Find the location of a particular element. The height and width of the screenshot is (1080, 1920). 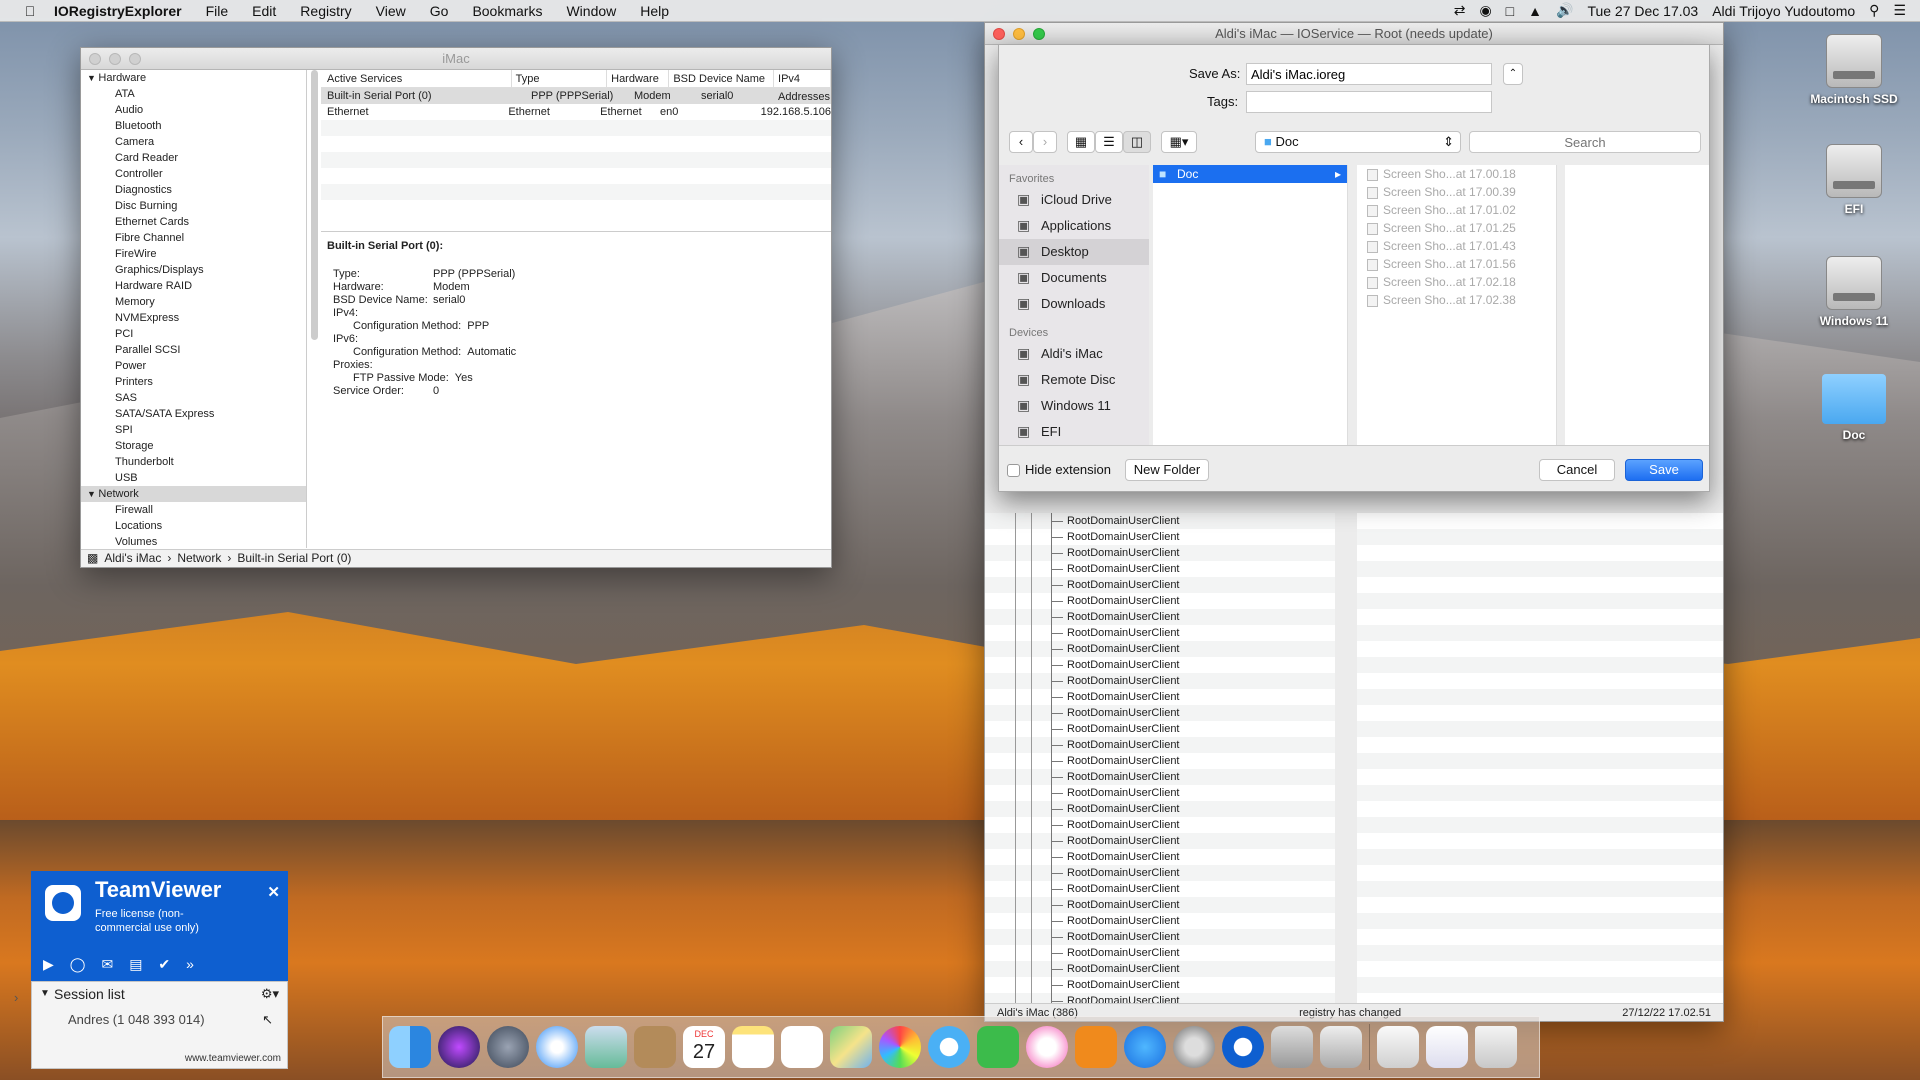

sidebar-item: FireWire is located at coordinates (193, 254).